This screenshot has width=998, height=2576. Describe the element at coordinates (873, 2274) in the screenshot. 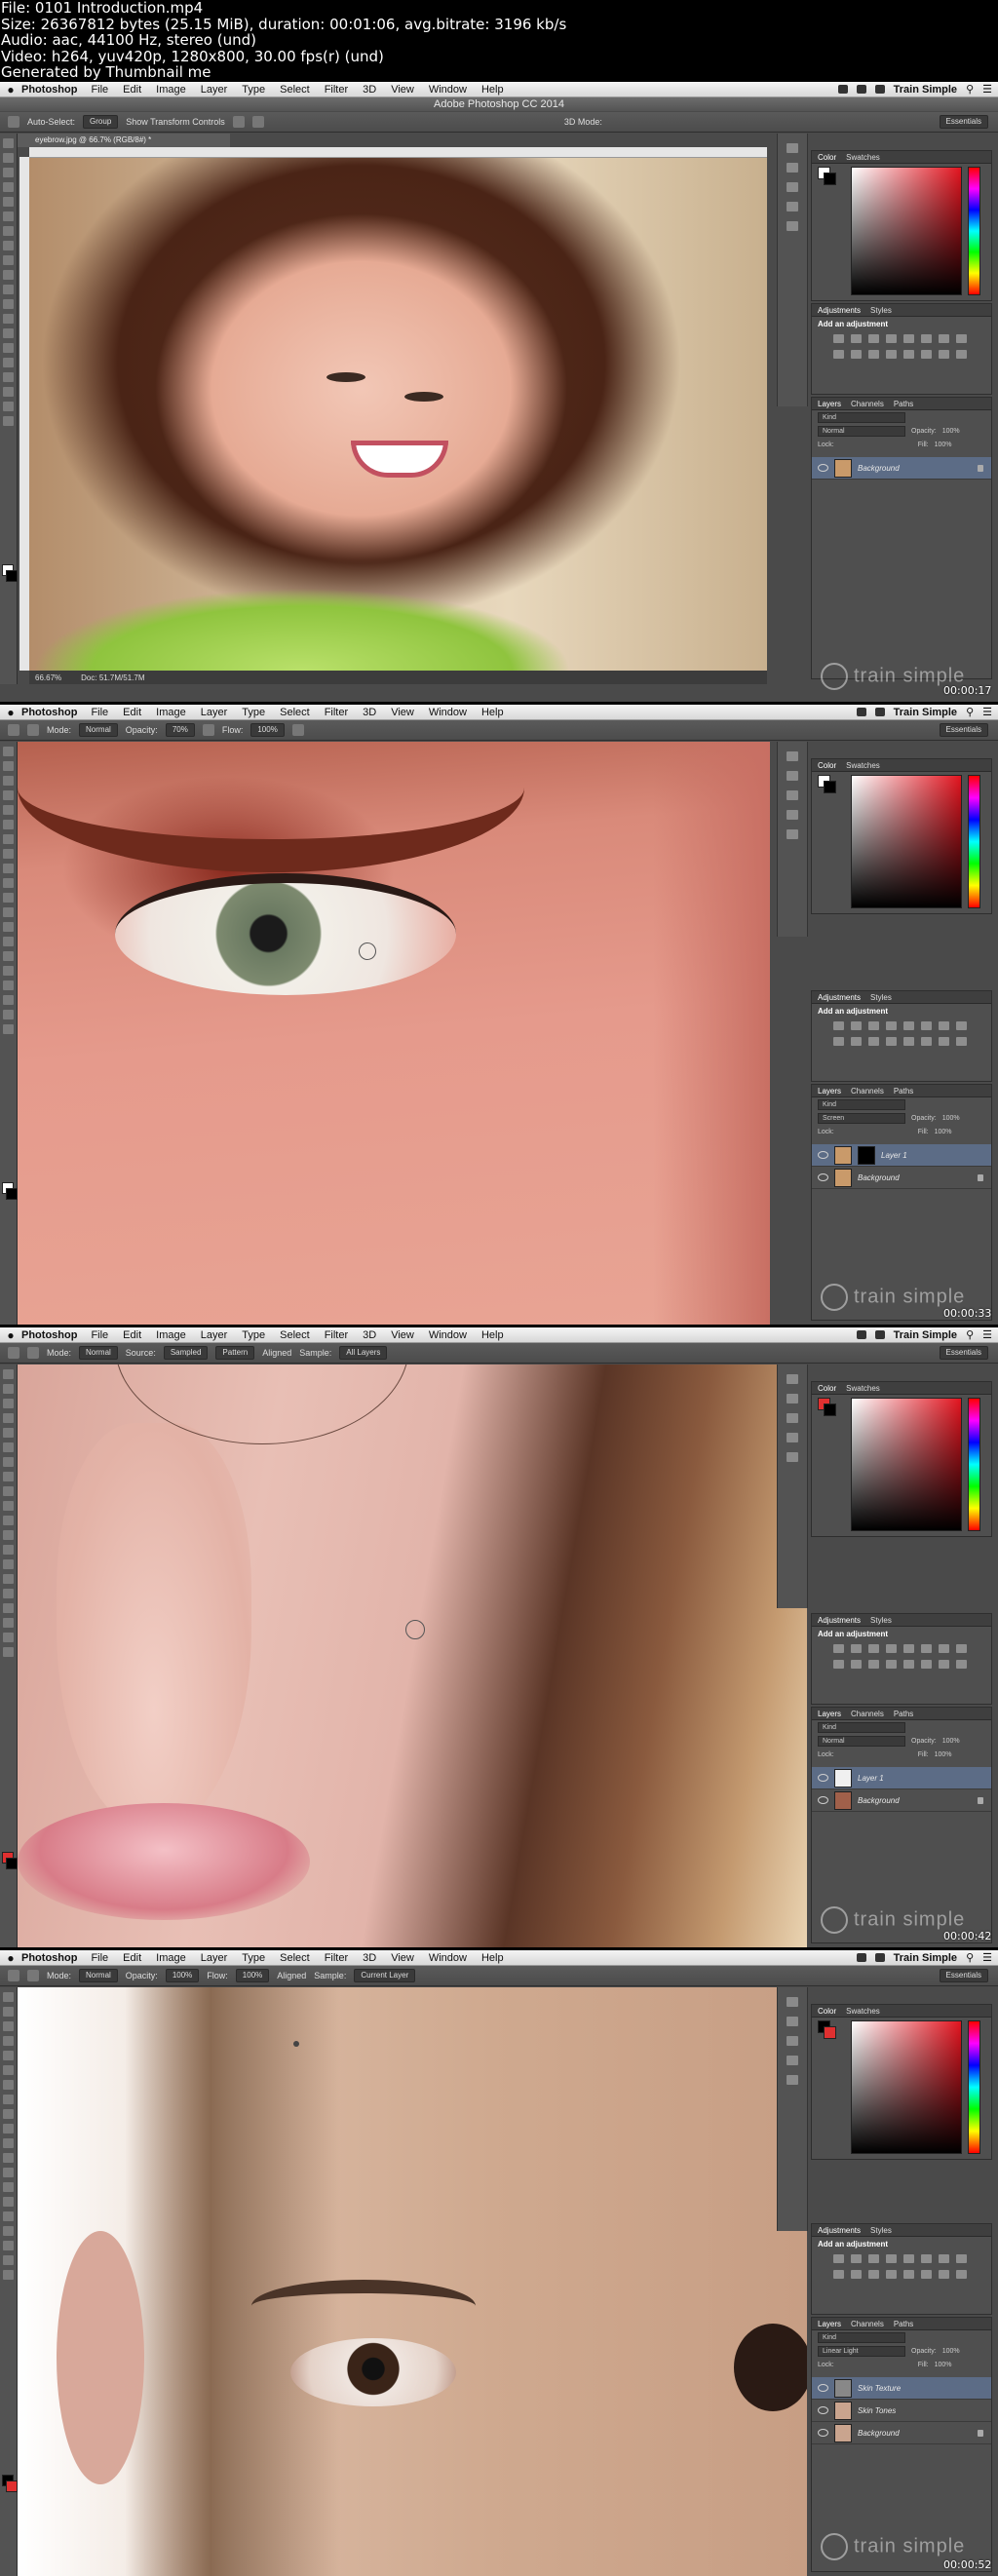

I see `color-lookup-icon` at that location.